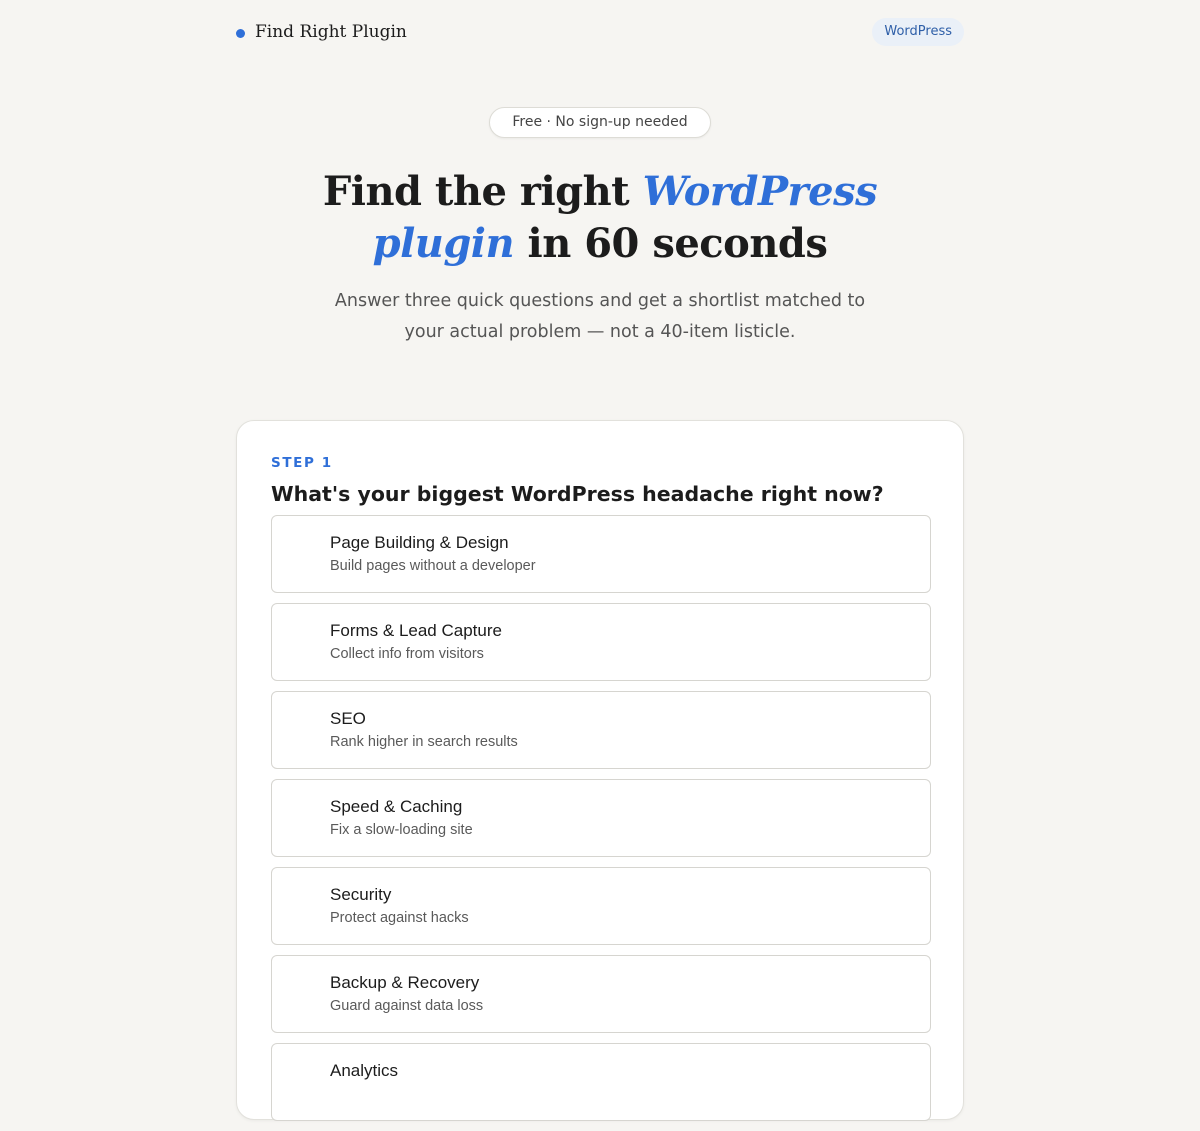 Image resolution: width=1200 pixels, height=1131 pixels. I want to click on forms-icon, so click(308, 640).